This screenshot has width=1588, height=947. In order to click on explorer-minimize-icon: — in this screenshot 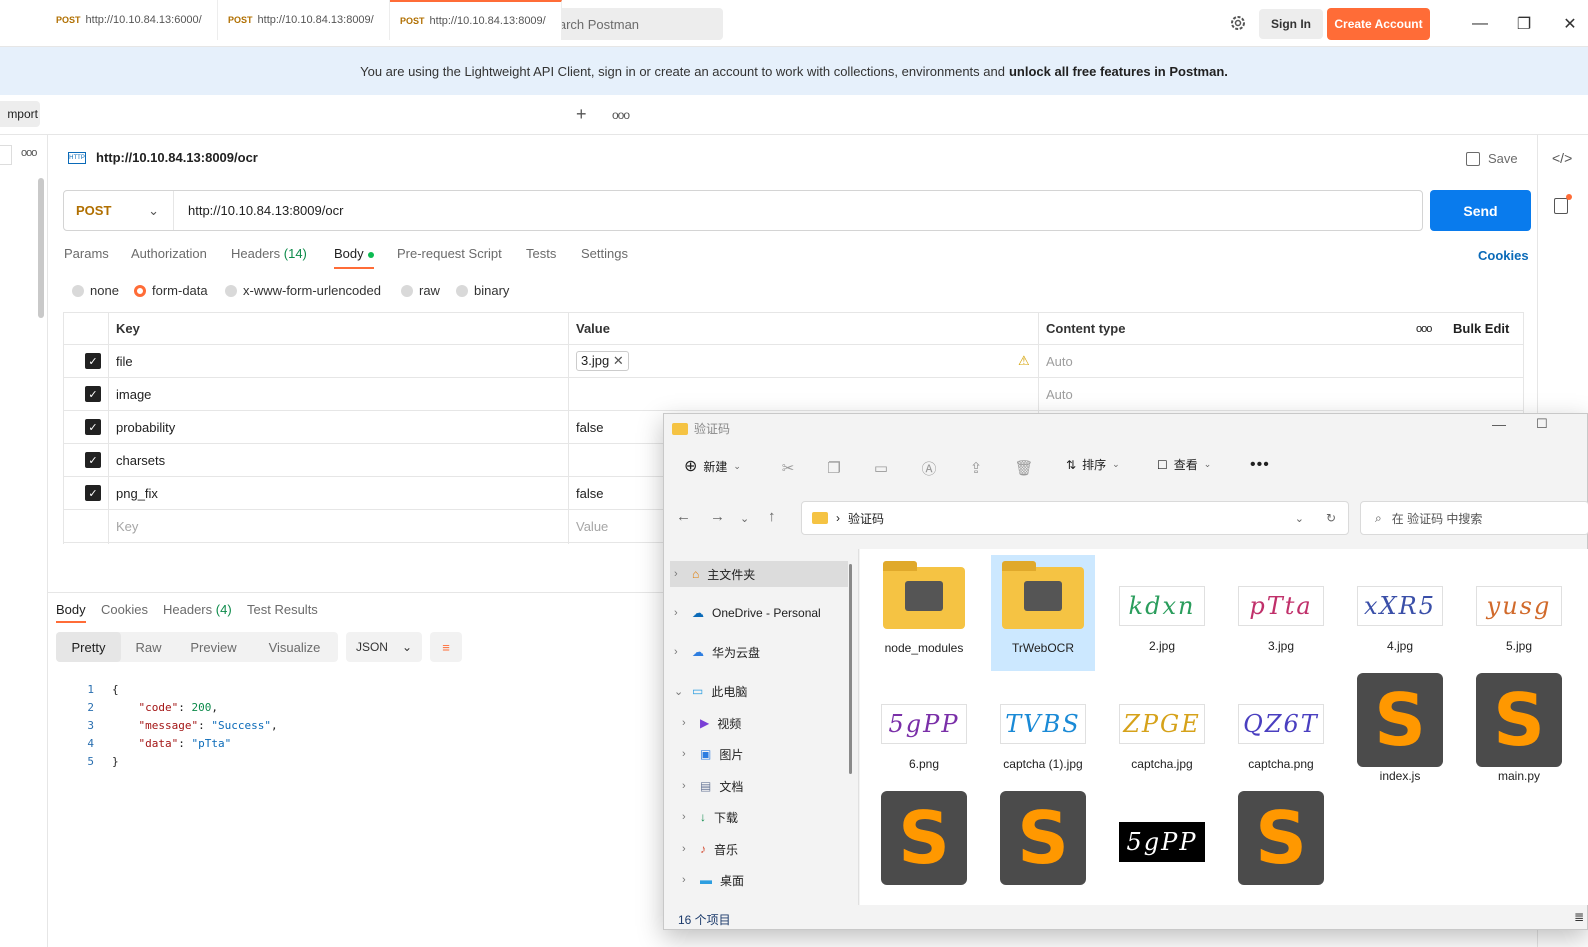, I will do `click(1499, 424)`.